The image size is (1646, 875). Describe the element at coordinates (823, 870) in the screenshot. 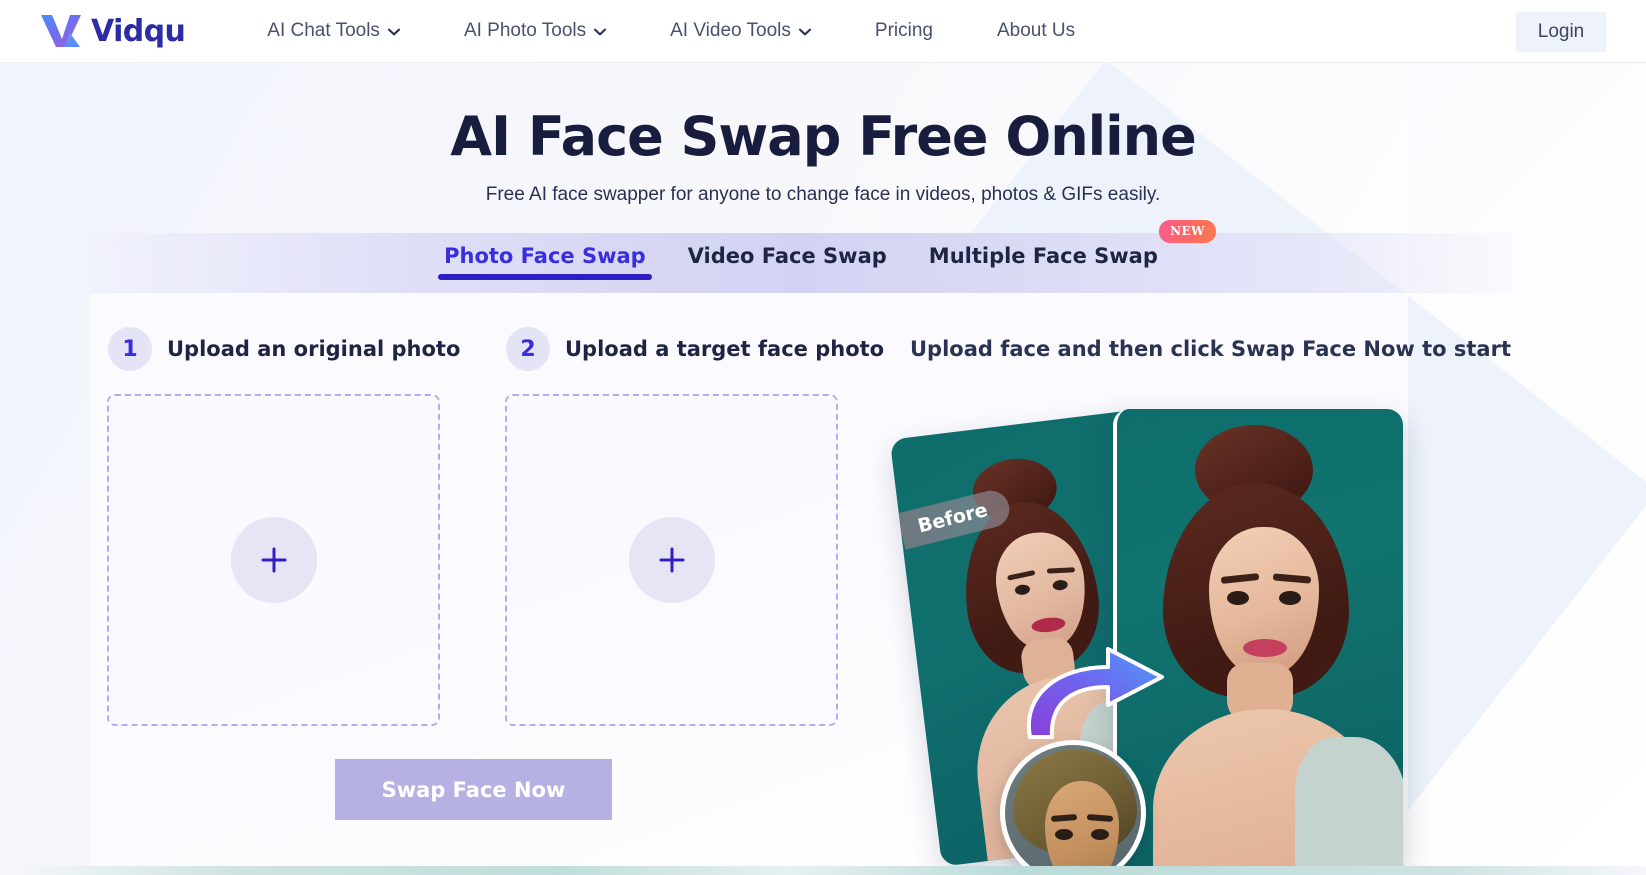

I see `page-bottom-strip` at that location.